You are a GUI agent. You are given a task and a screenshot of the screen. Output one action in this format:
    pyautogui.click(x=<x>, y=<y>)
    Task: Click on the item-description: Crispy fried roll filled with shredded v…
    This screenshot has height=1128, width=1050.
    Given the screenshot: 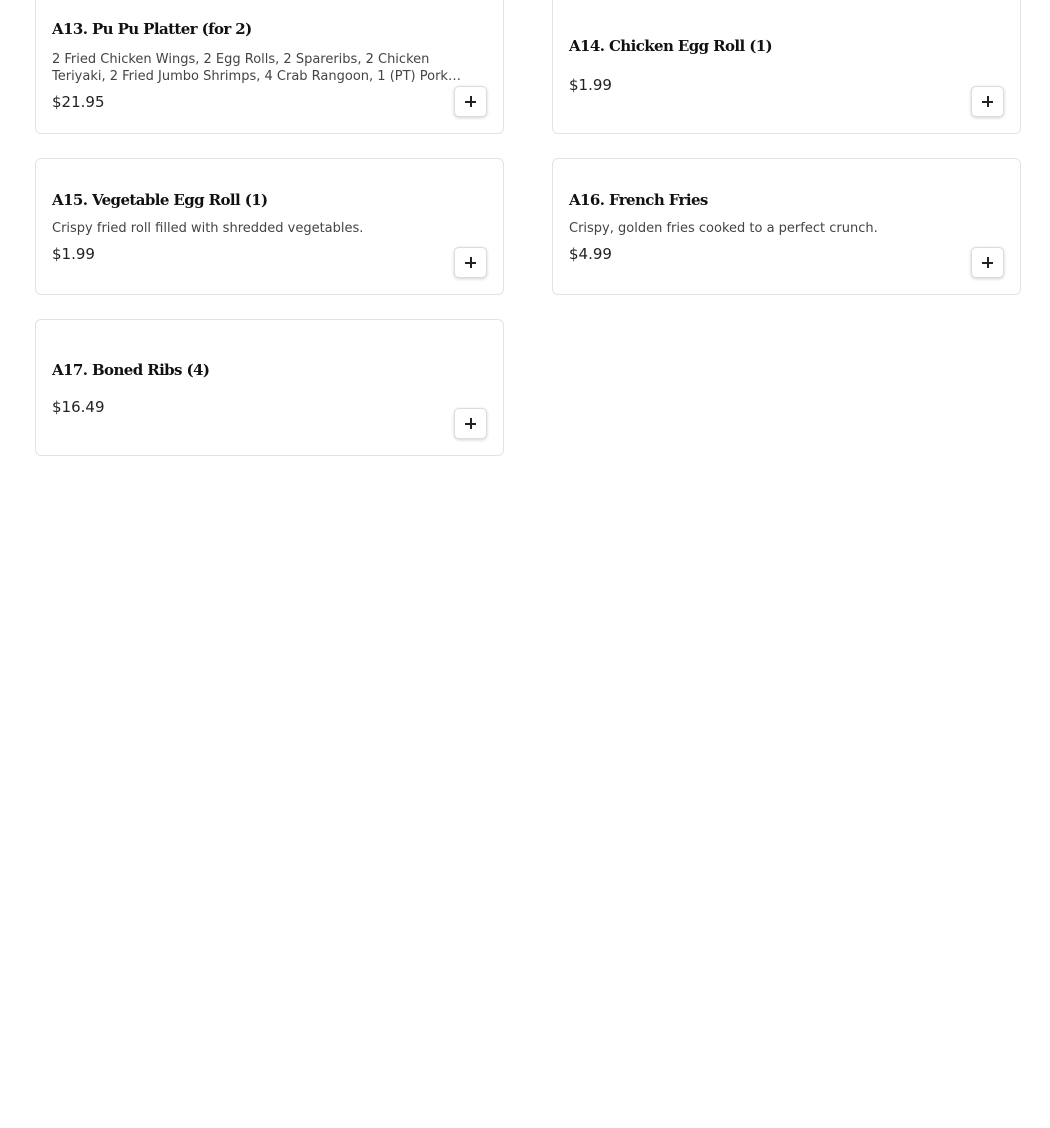 What is the action you would take?
    pyautogui.click(x=208, y=228)
    